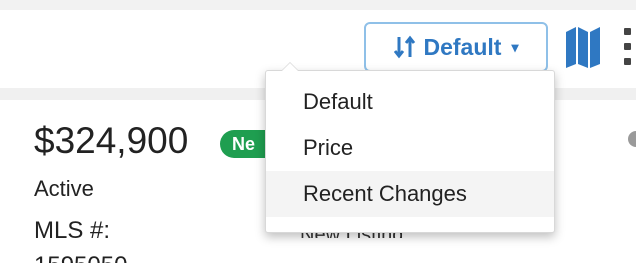  What do you see at coordinates (290, 66) in the screenshot?
I see `dropdown-arrow` at bounding box center [290, 66].